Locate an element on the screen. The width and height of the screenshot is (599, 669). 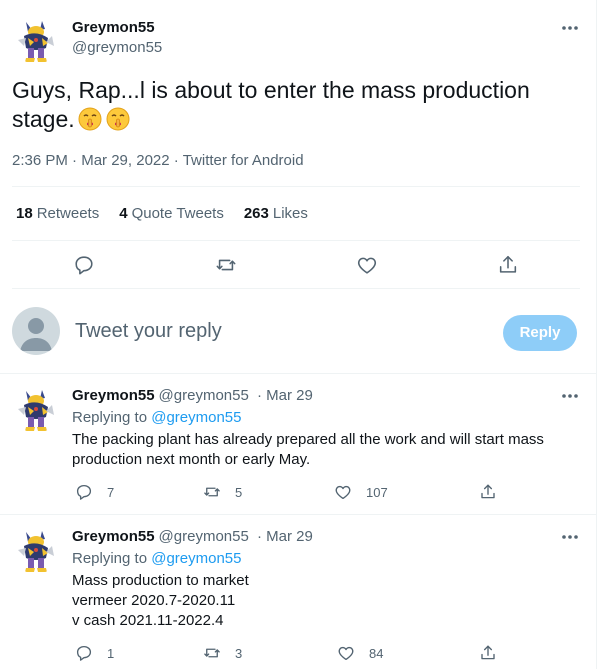
retweet-action: 5 is located at coordinates (222, 492).